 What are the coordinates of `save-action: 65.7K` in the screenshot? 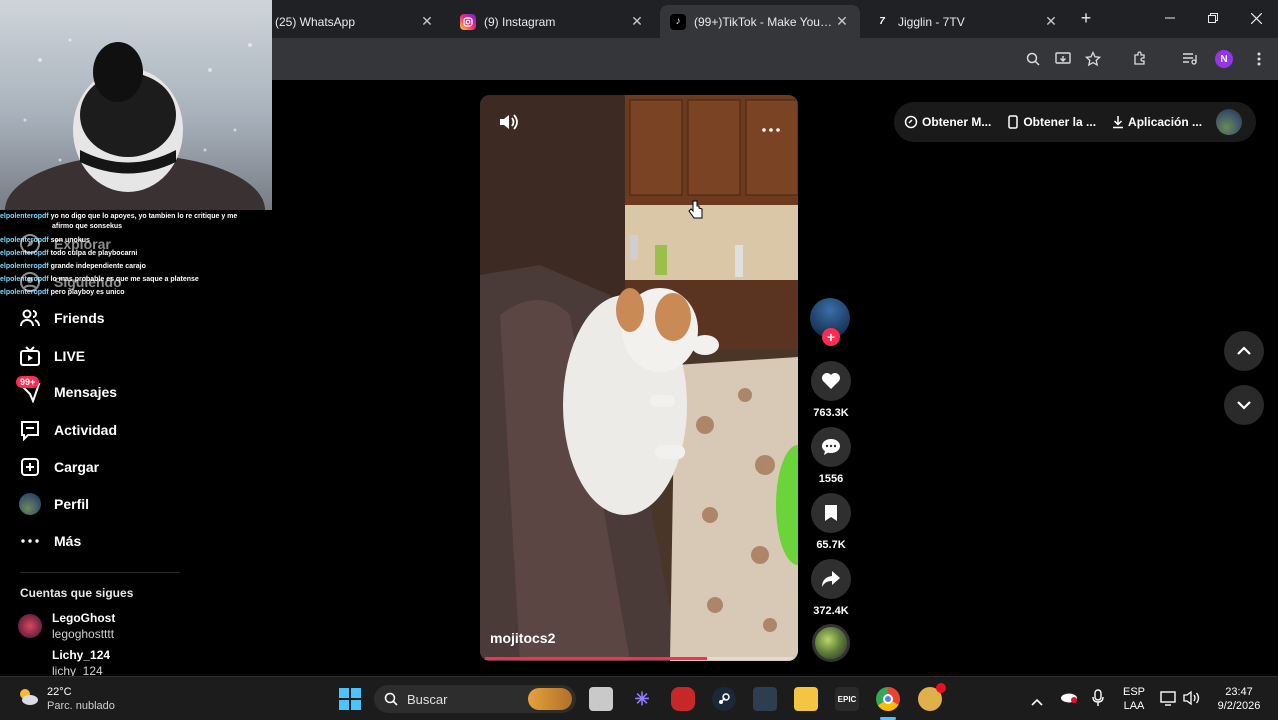 It's located at (831, 522).